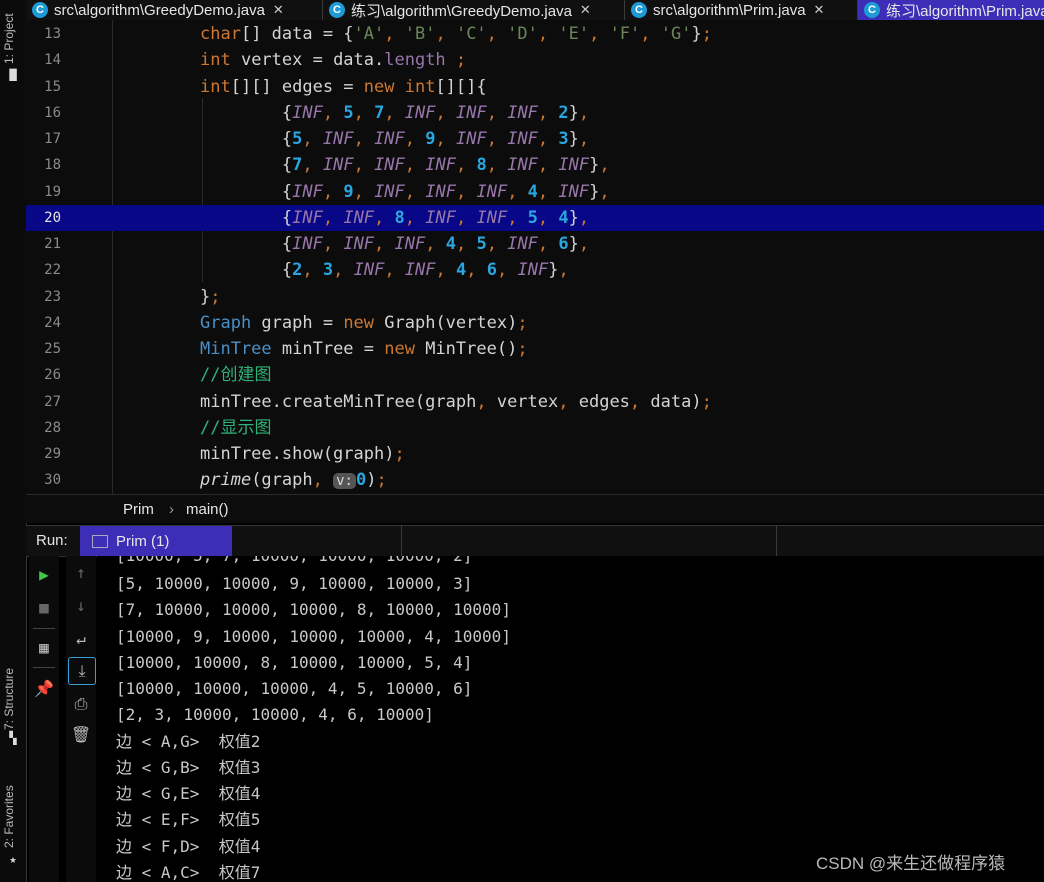 This screenshot has width=1044, height=882. What do you see at coordinates (44, 648) in the screenshot?
I see `layout-icon: ▦` at bounding box center [44, 648].